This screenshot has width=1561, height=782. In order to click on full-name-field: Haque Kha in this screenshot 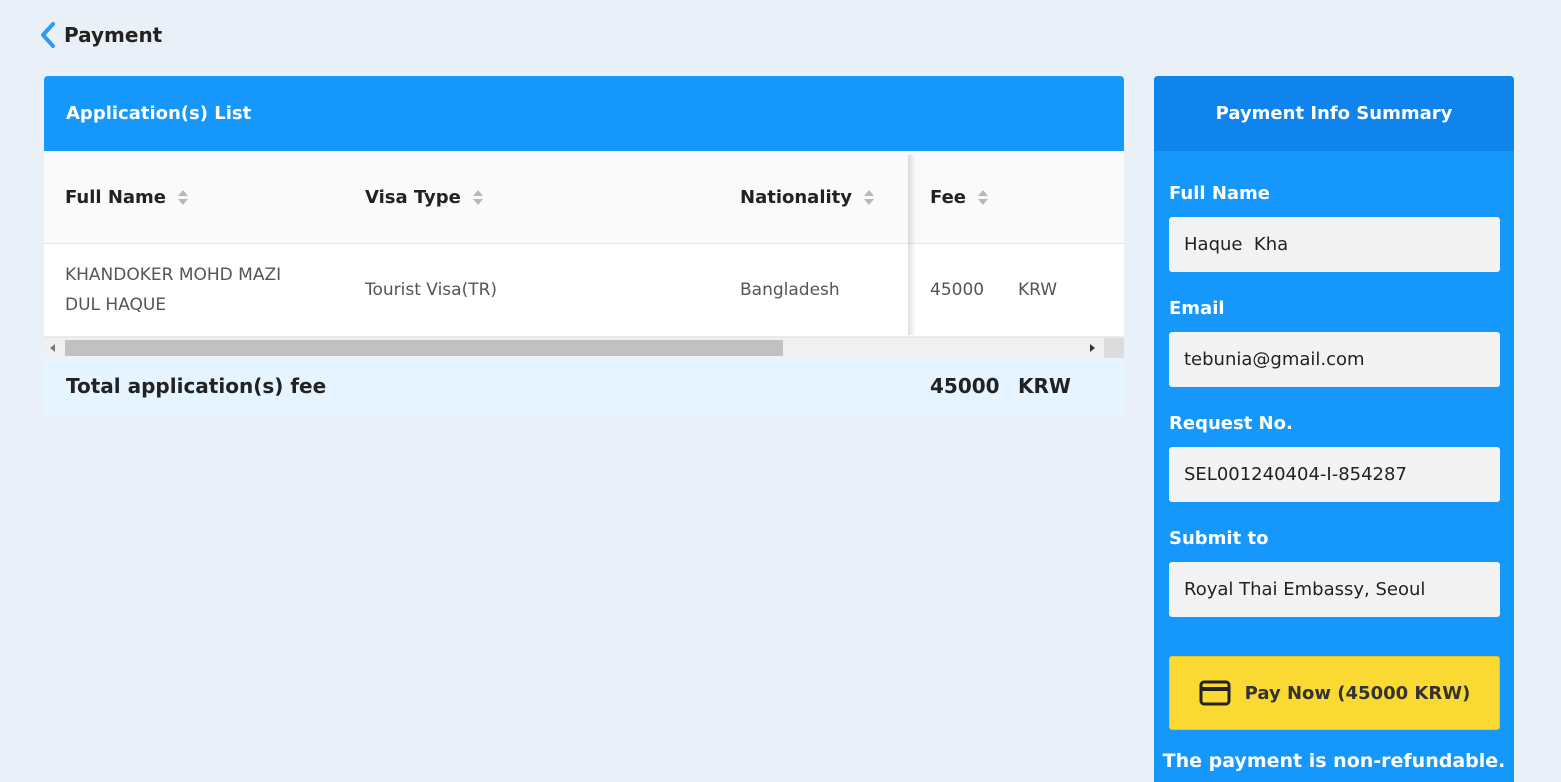, I will do `click(1334, 244)`.